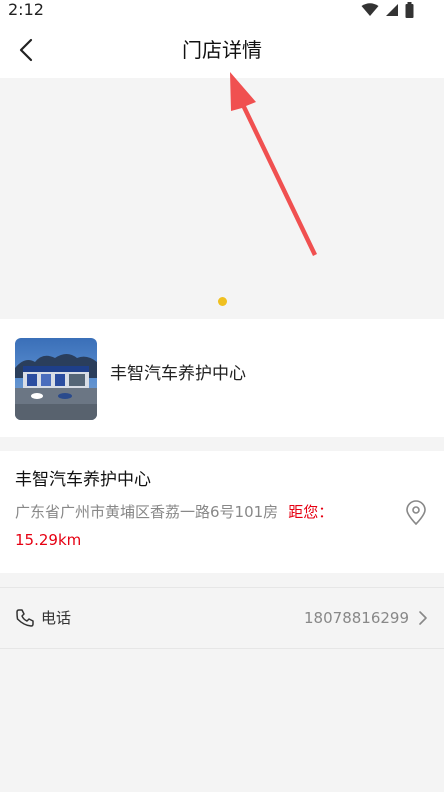 Image resolution: width=444 pixels, height=792 pixels. I want to click on page-title: 门店详情, so click(222, 50).